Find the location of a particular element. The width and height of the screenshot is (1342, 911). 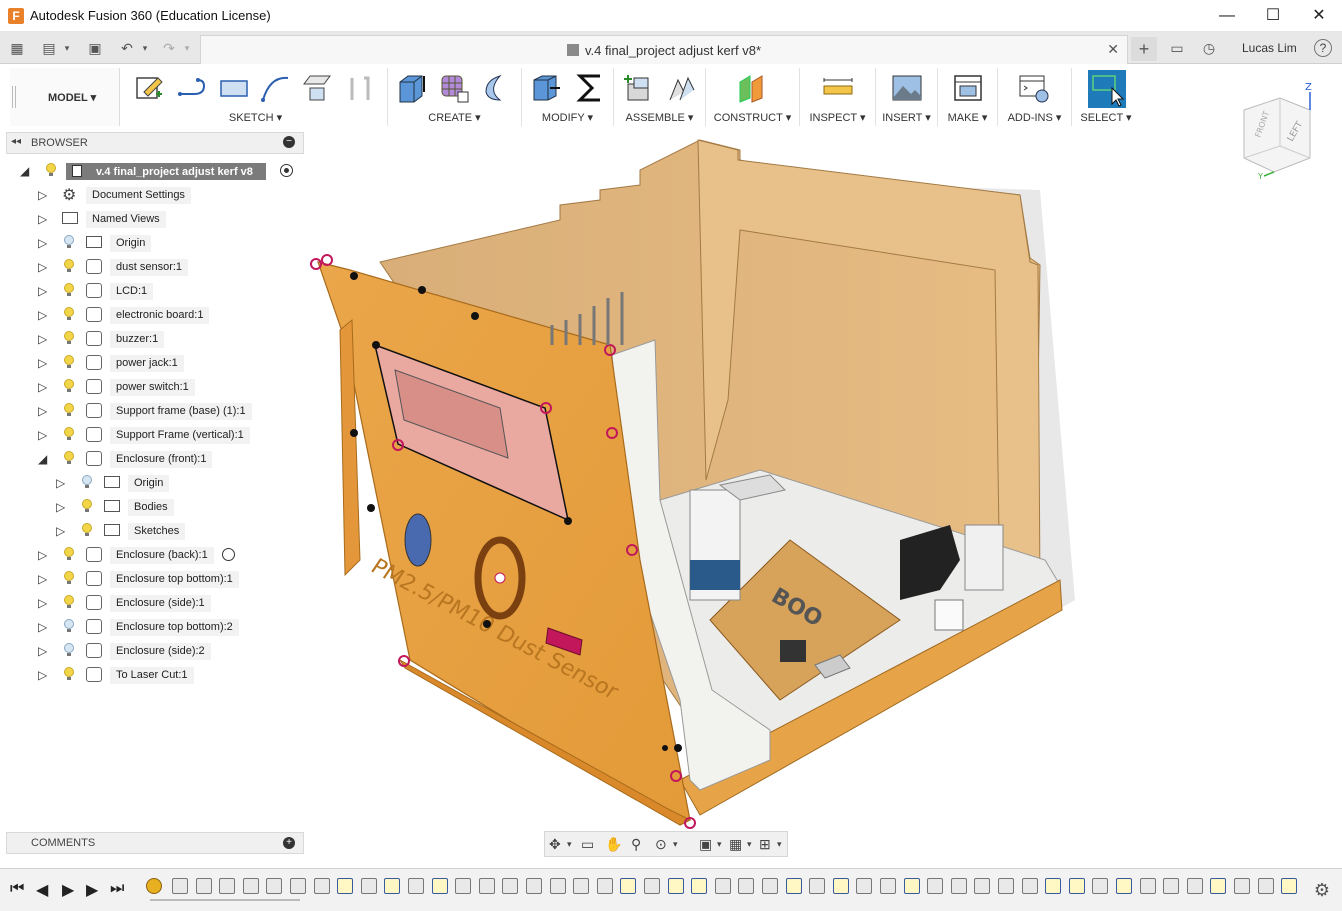

fit-icon: ⊙ is located at coordinates (661, 844).